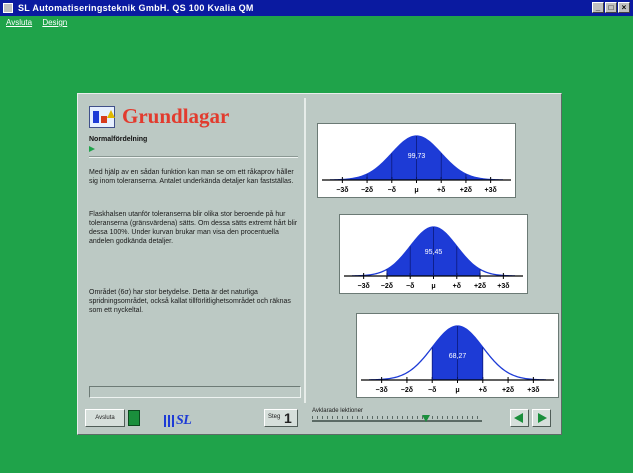 The width and height of the screenshot is (633, 473). I want to click on menu-bar: Avsluta Design, so click(316, 22).